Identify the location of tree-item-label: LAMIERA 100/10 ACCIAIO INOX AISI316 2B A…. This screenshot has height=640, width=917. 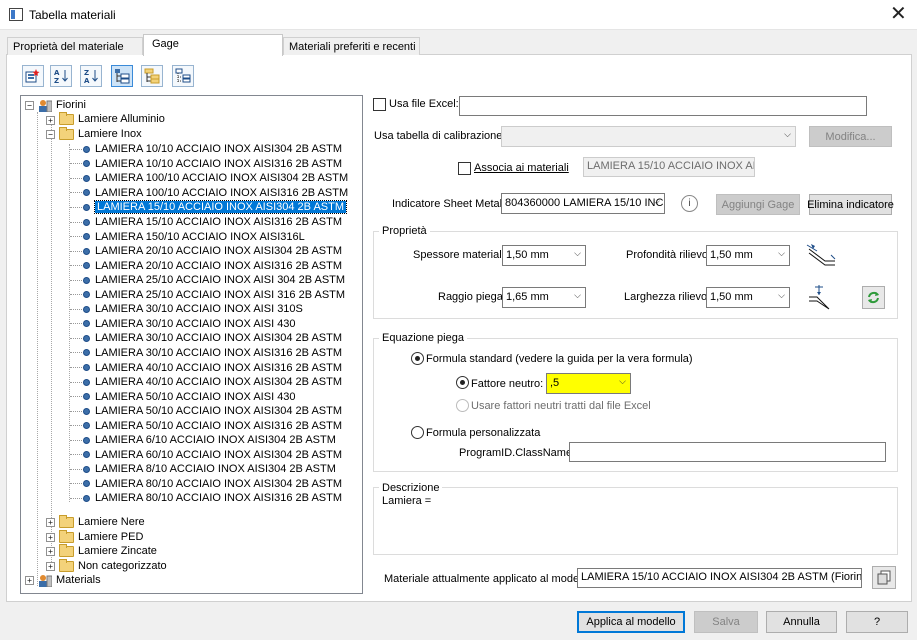
(222, 192).